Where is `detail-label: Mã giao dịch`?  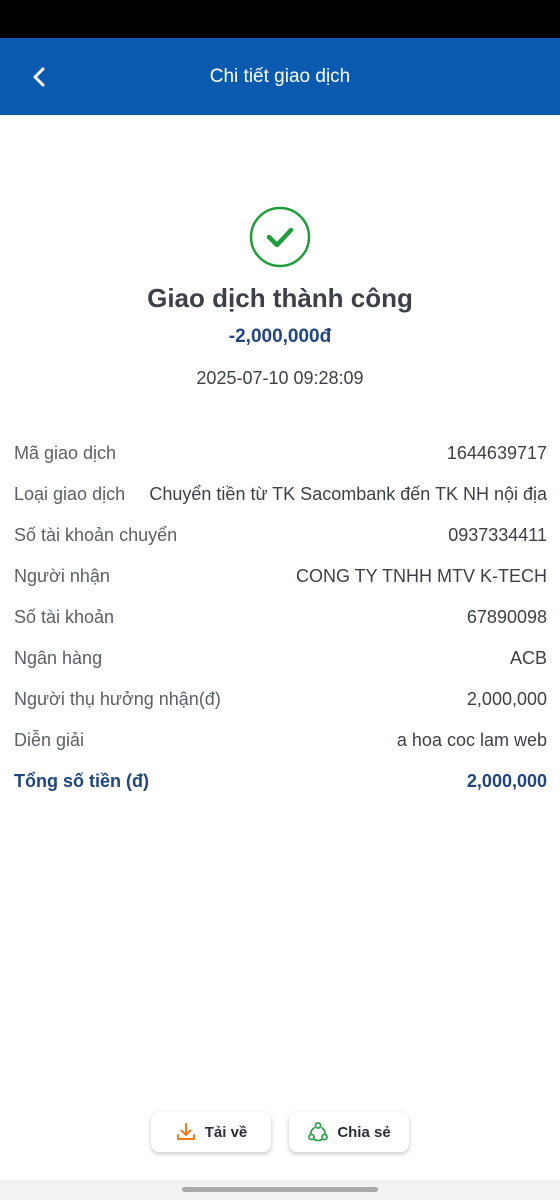 detail-label: Mã giao dịch is located at coordinates (65, 453).